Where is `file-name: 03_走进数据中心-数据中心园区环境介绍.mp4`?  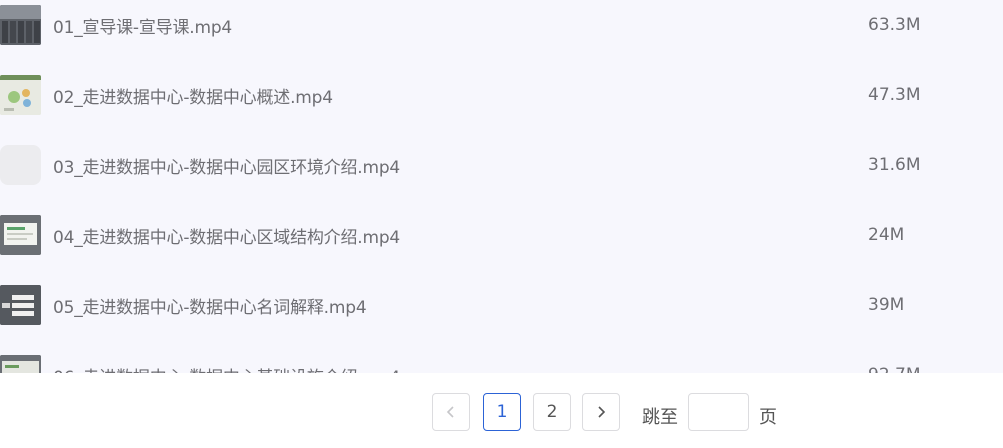
file-name: 03_走进数据中心-数据中心园区环境介绍.mp4 is located at coordinates (443, 165).